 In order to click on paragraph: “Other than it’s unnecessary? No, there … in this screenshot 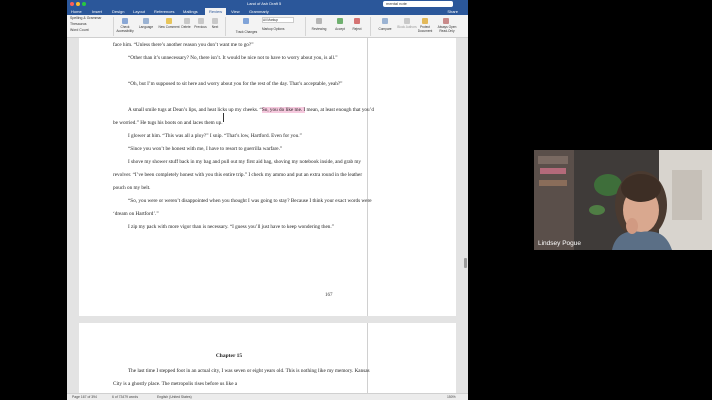, I will do `click(244, 58)`.